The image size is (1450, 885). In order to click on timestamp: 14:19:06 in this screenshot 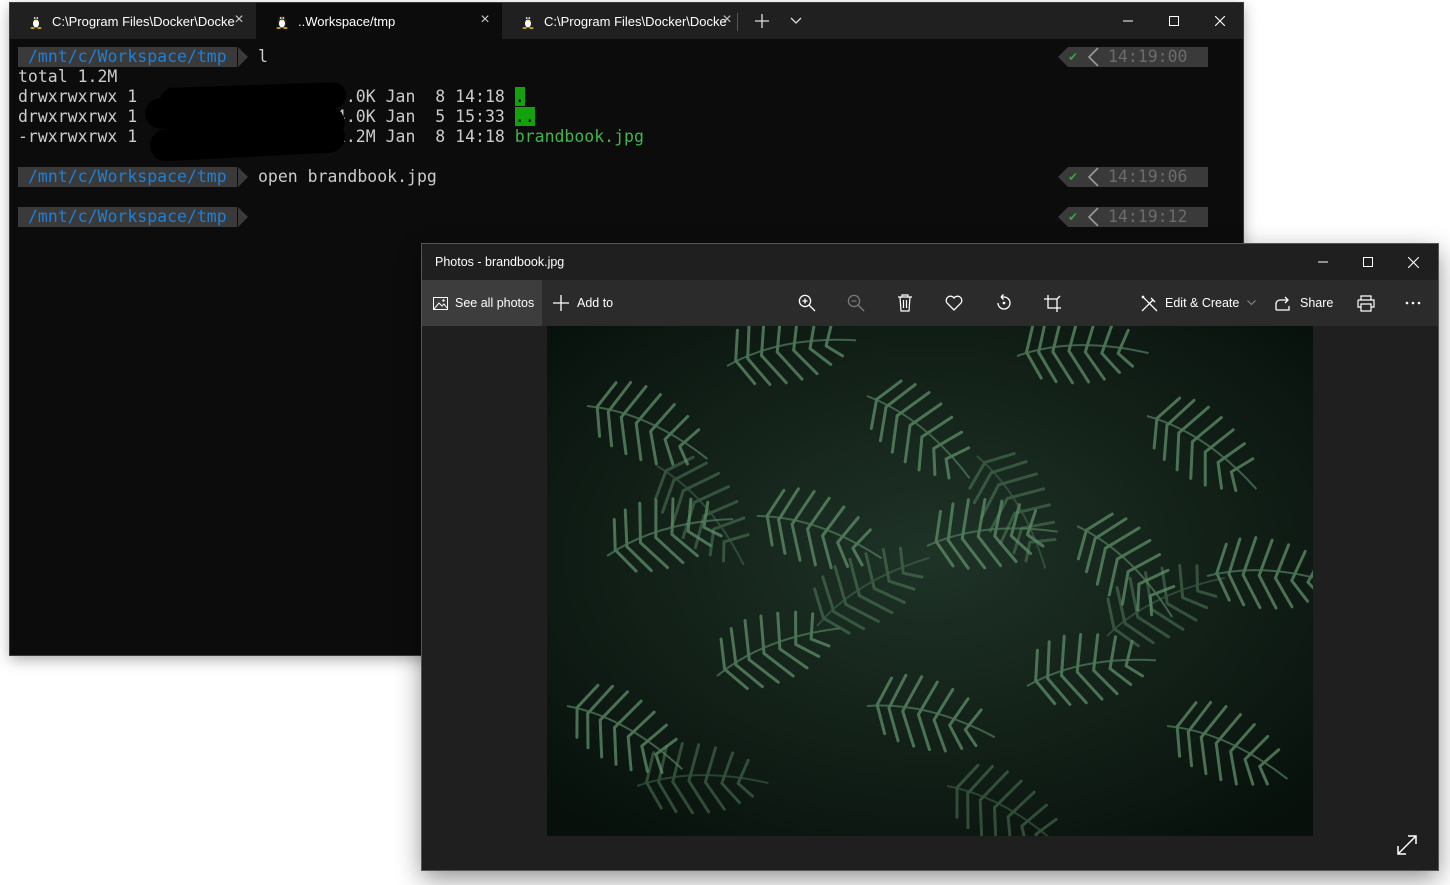, I will do `click(1148, 176)`.